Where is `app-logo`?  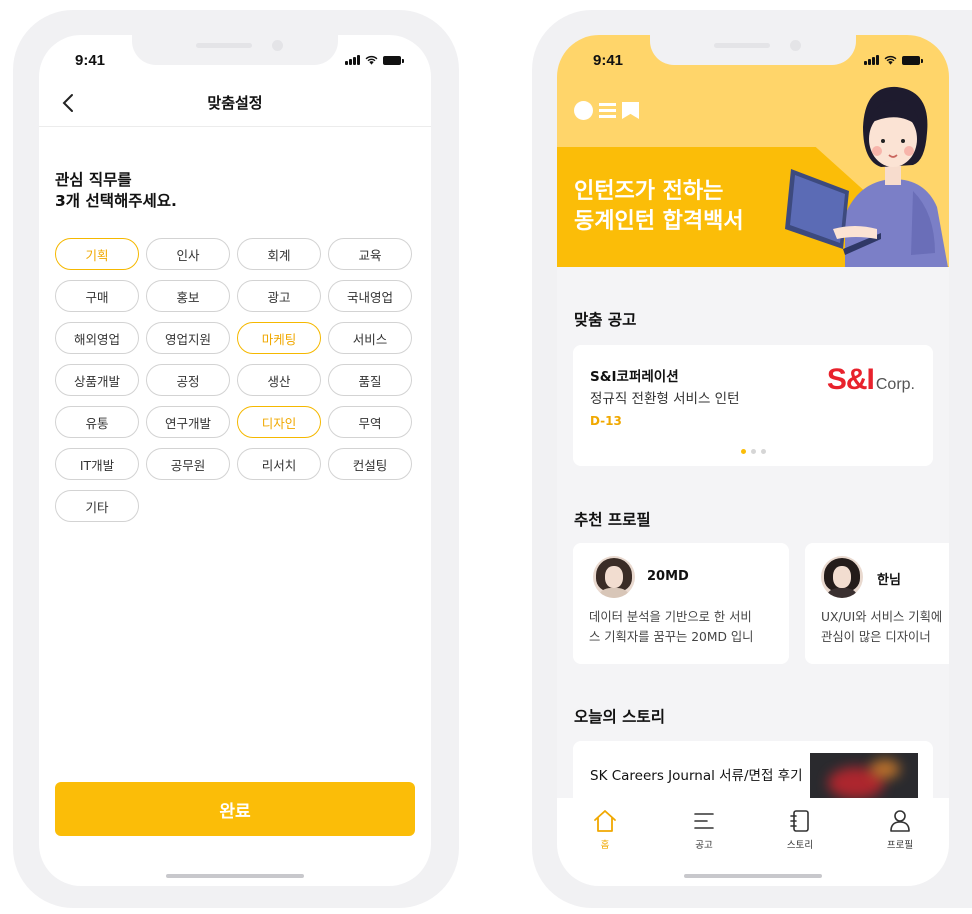 app-logo is located at coordinates (606, 110).